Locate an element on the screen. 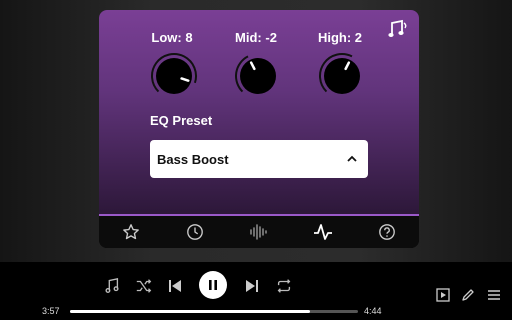  low-knob-label: Low: 8 is located at coordinates (172, 37).